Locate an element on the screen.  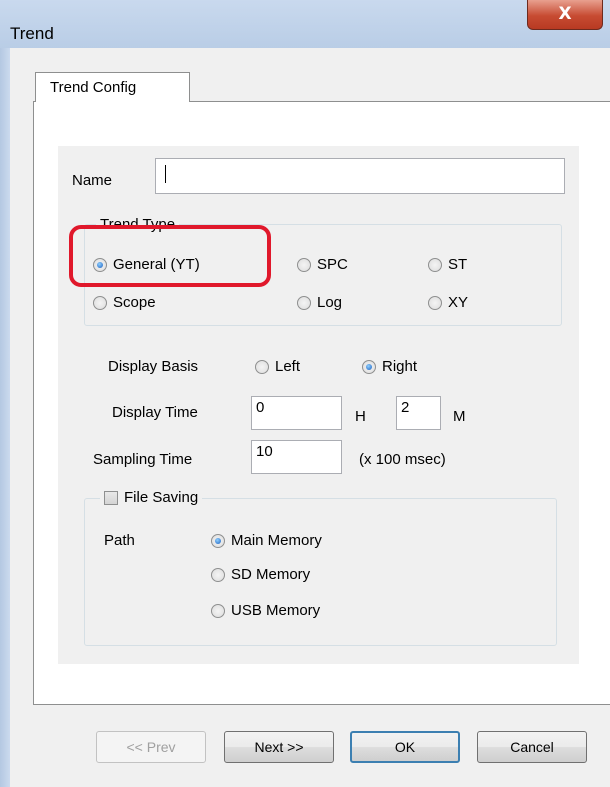
radio-label: Log is located at coordinates (330, 302).